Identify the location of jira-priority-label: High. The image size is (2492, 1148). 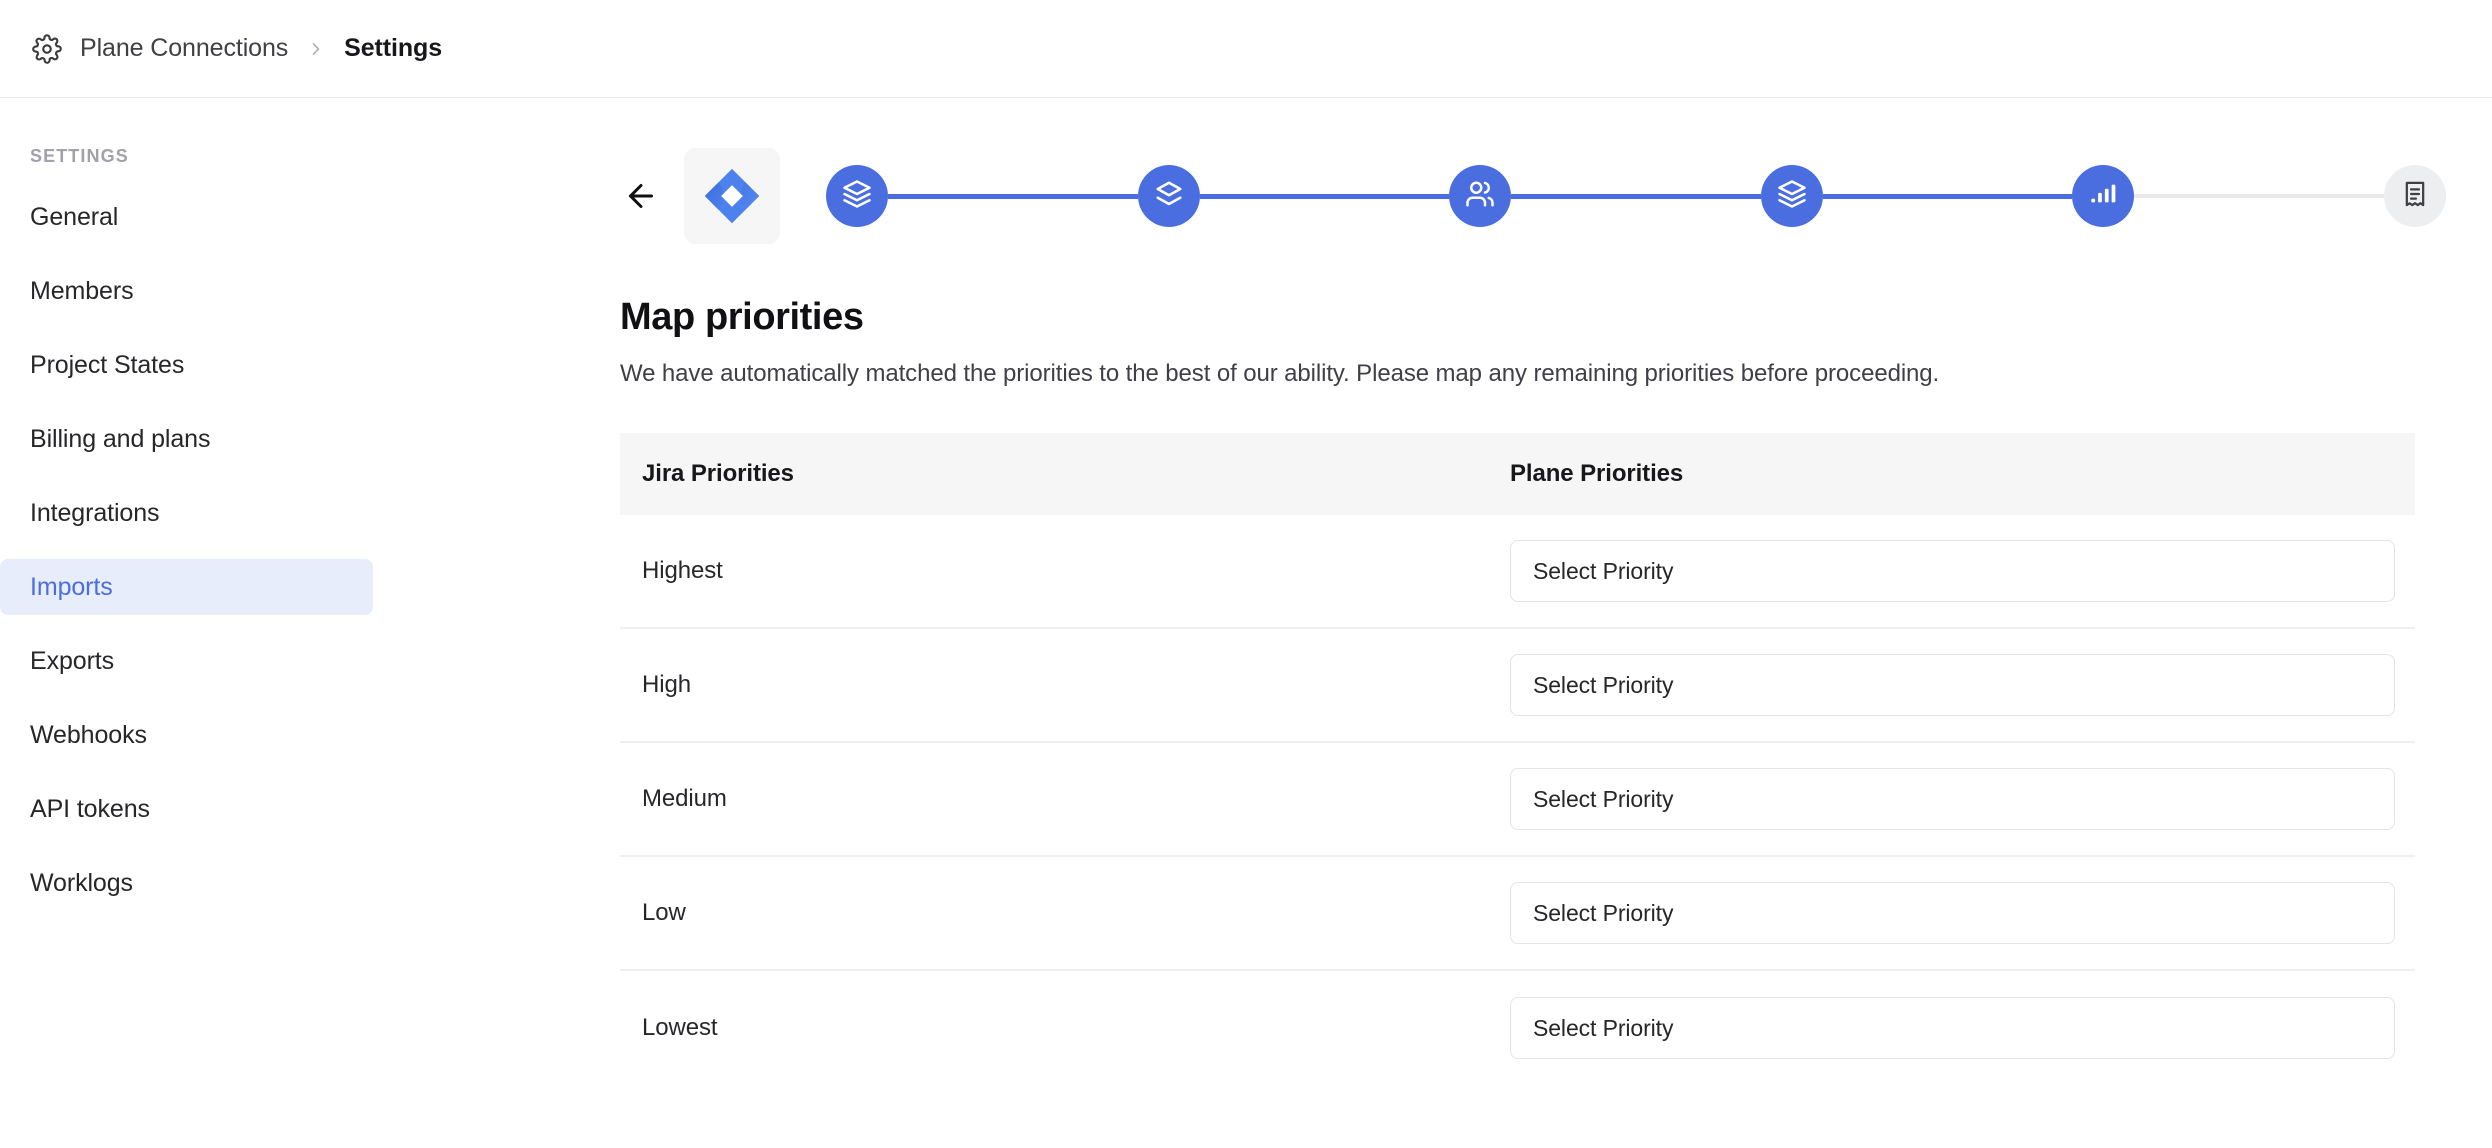
(666, 684).